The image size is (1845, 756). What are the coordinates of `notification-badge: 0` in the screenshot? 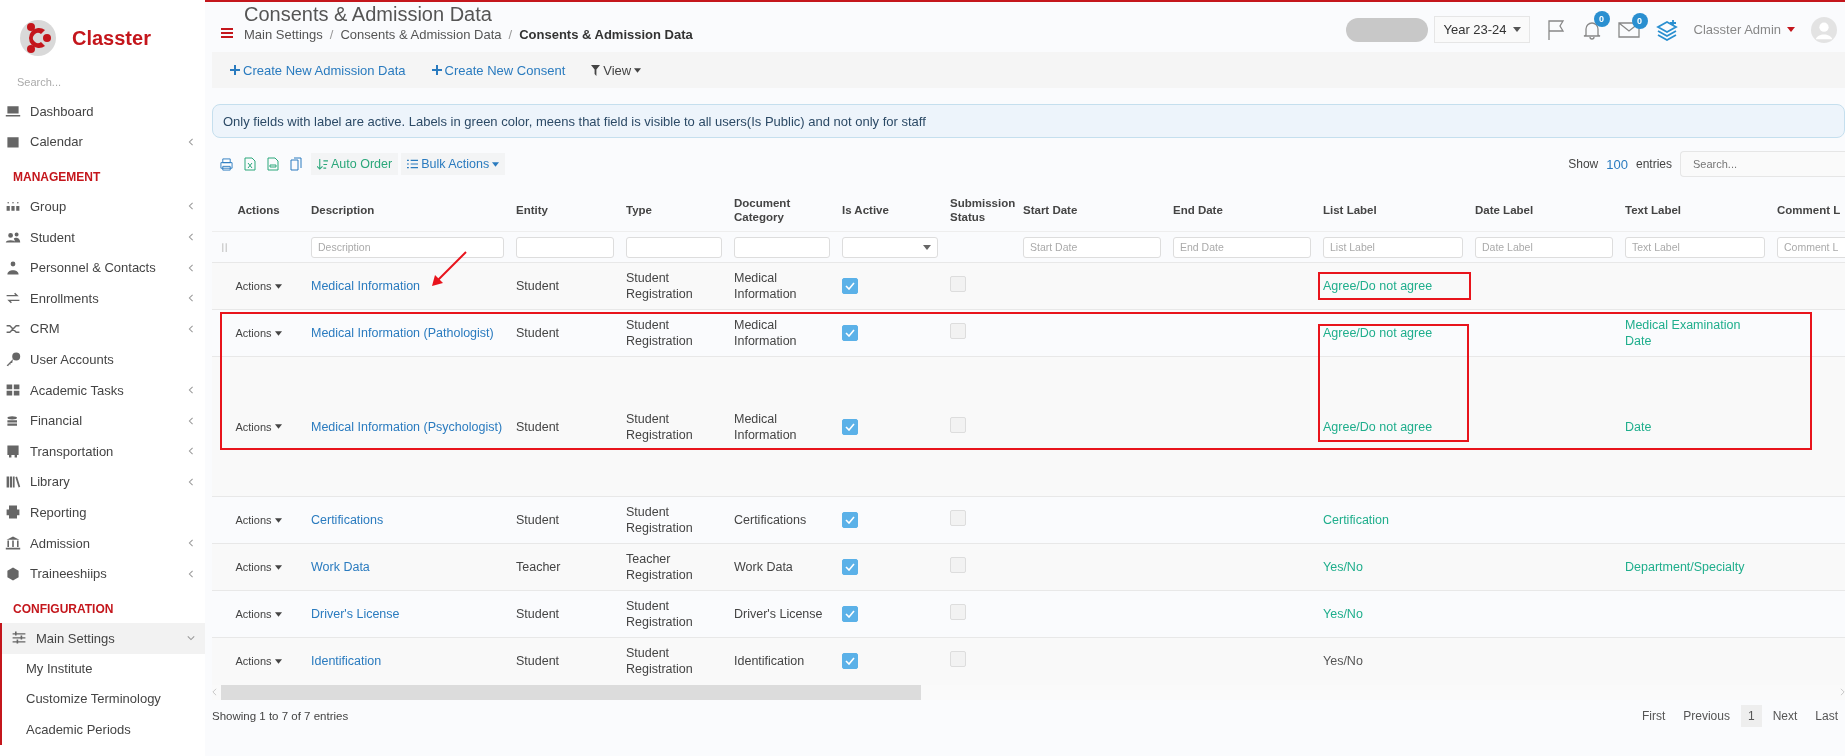 It's located at (1601, 18).